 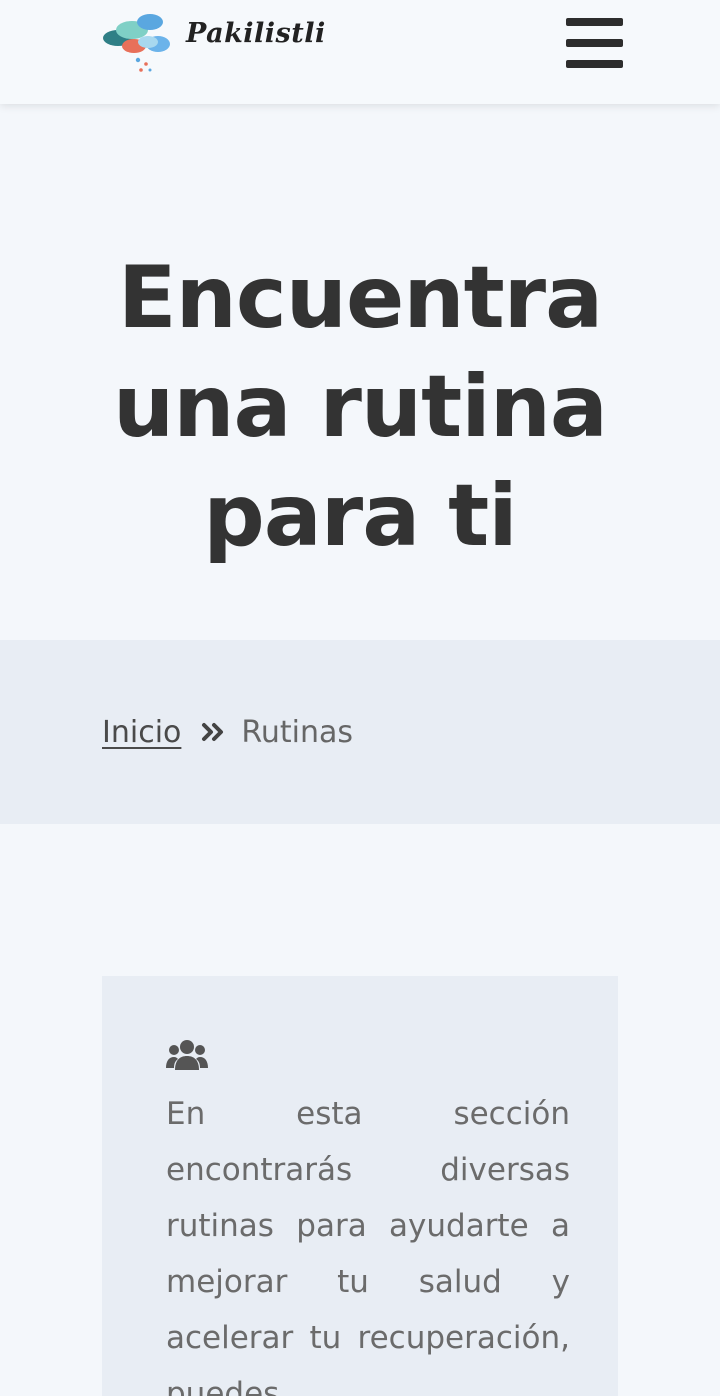 What do you see at coordinates (227, 732) in the screenshot?
I see `breadcrumb: Inicio Rutinas` at bounding box center [227, 732].